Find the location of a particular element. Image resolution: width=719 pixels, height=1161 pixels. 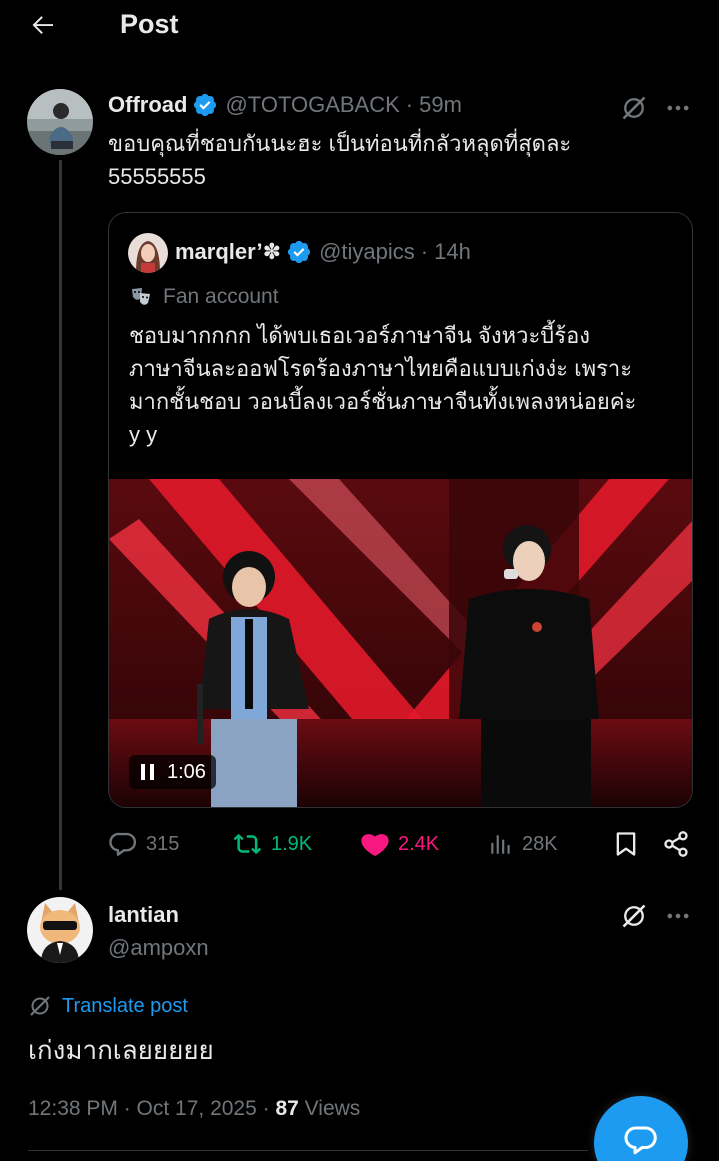

analytics-icon is located at coordinates (501, 844).